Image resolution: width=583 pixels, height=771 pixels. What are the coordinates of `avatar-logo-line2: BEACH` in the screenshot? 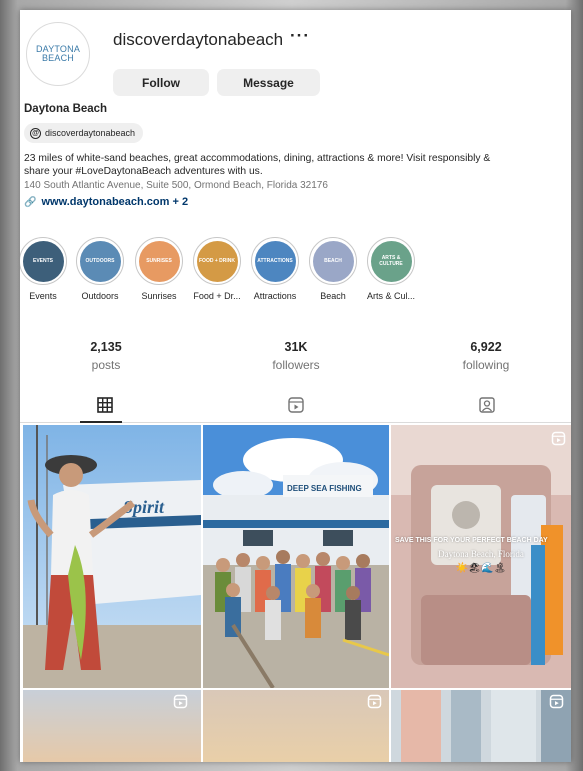 It's located at (57, 58).